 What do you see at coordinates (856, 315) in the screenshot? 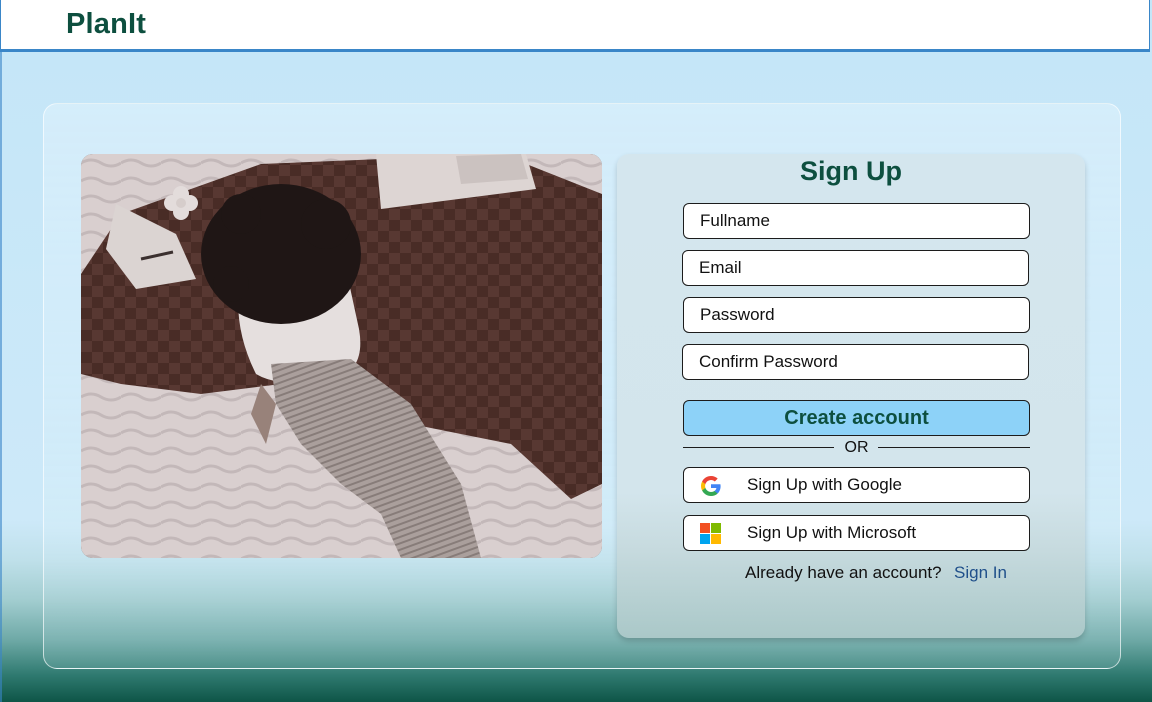
I see `password-field` at bounding box center [856, 315].